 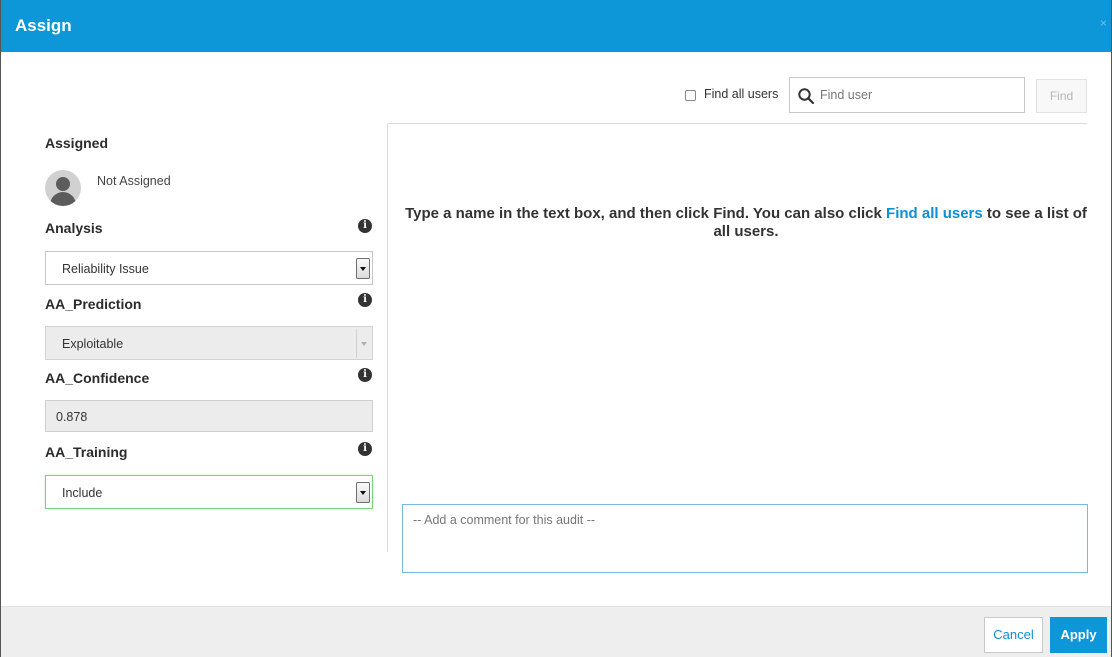 What do you see at coordinates (556, 26) in the screenshot?
I see `dialog-titlebar: Assign ×` at bounding box center [556, 26].